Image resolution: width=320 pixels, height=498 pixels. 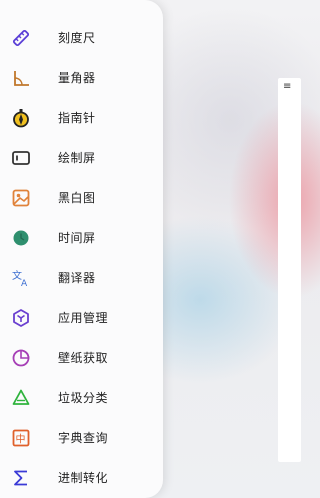 What do you see at coordinates (21, 78) in the screenshot?
I see `protractor-icon` at bounding box center [21, 78].